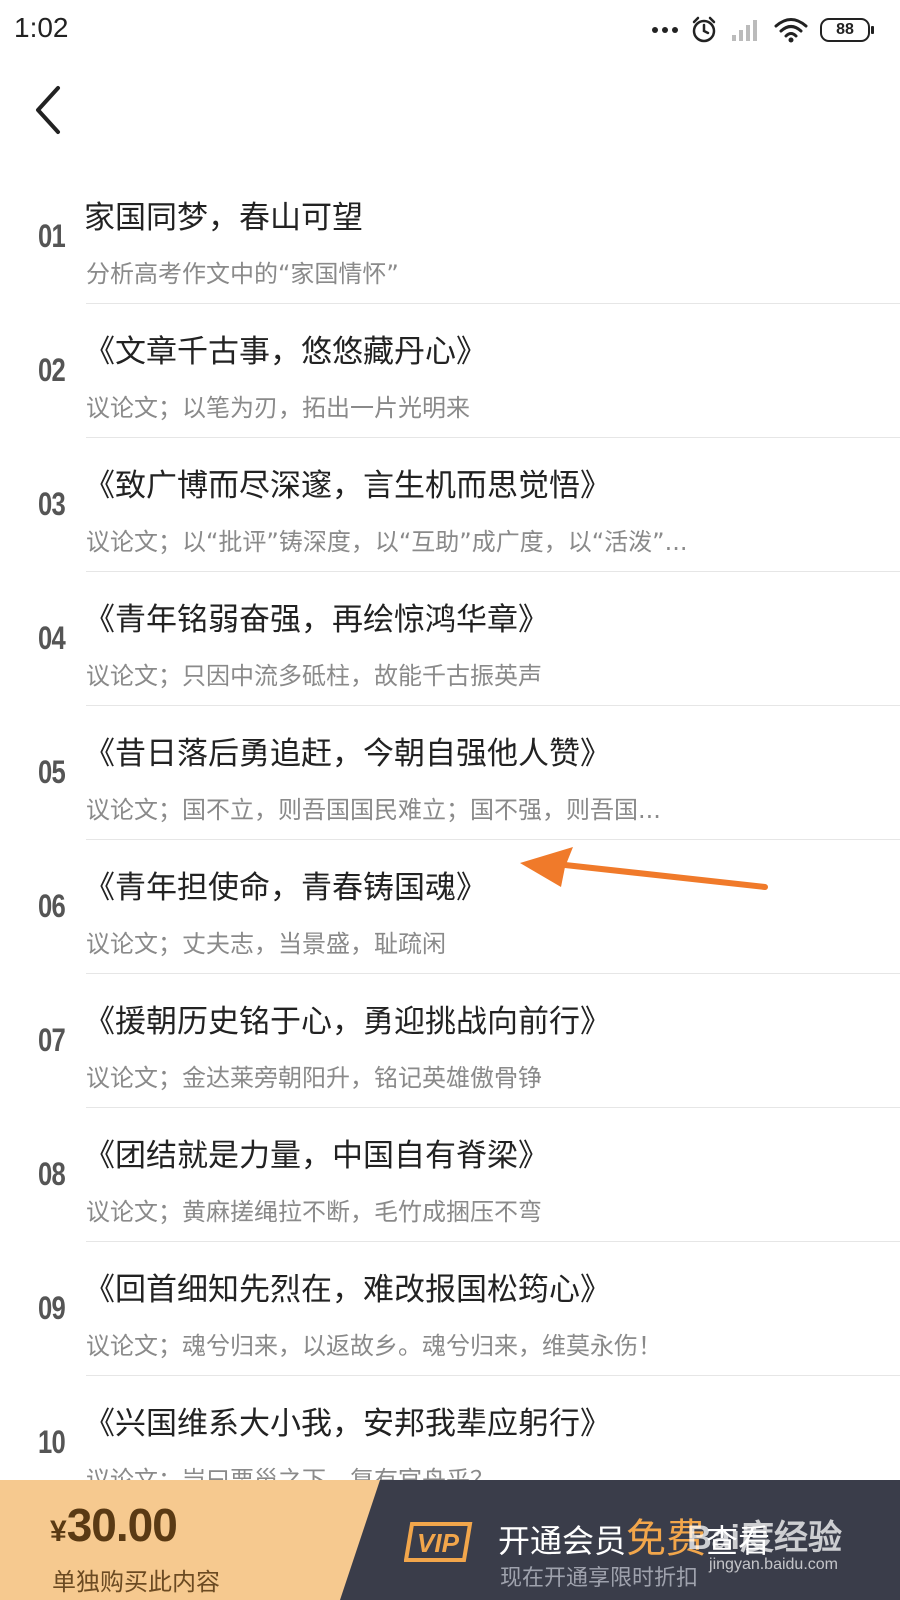 This screenshot has height=1600, width=900. Describe the element at coordinates (190, 1540) in the screenshot. I see `buy-single-button: ¥30.00 单独购买此内容` at that location.